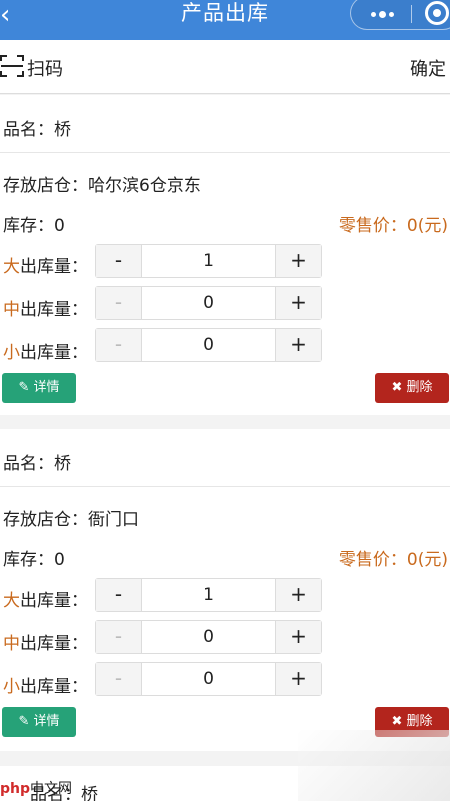 Image resolution: width=450 pixels, height=801 pixels. What do you see at coordinates (428, 68) in the screenshot?
I see `confirm-button: 确定` at bounding box center [428, 68].